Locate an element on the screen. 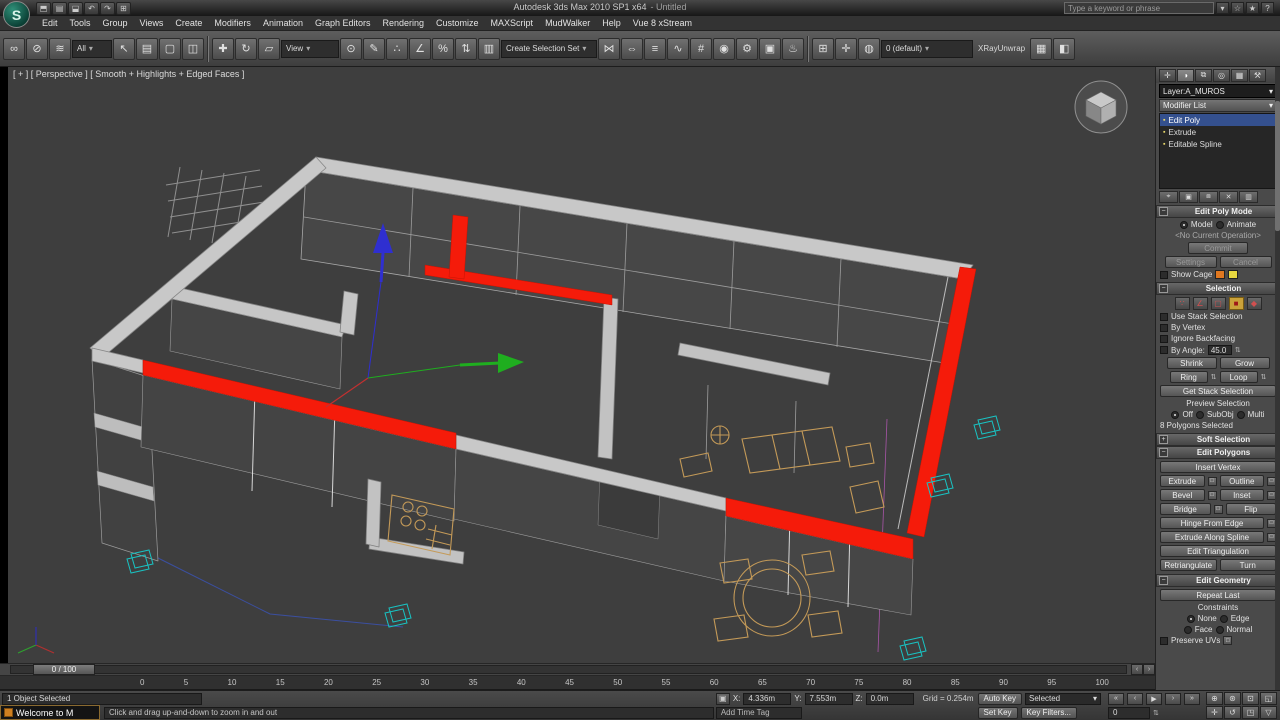 Image resolution: width=1280 pixels, height=720 pixels. loop-button: Loop is located at coordinates (1238, 377).